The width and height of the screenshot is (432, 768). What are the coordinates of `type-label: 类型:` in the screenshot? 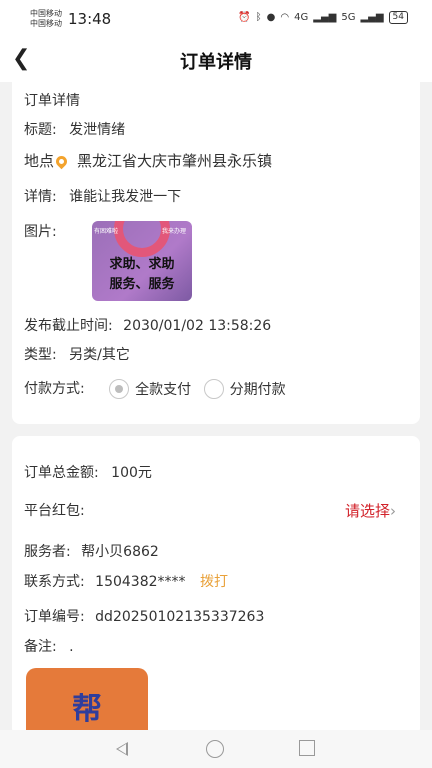 It's located at (40, 355).